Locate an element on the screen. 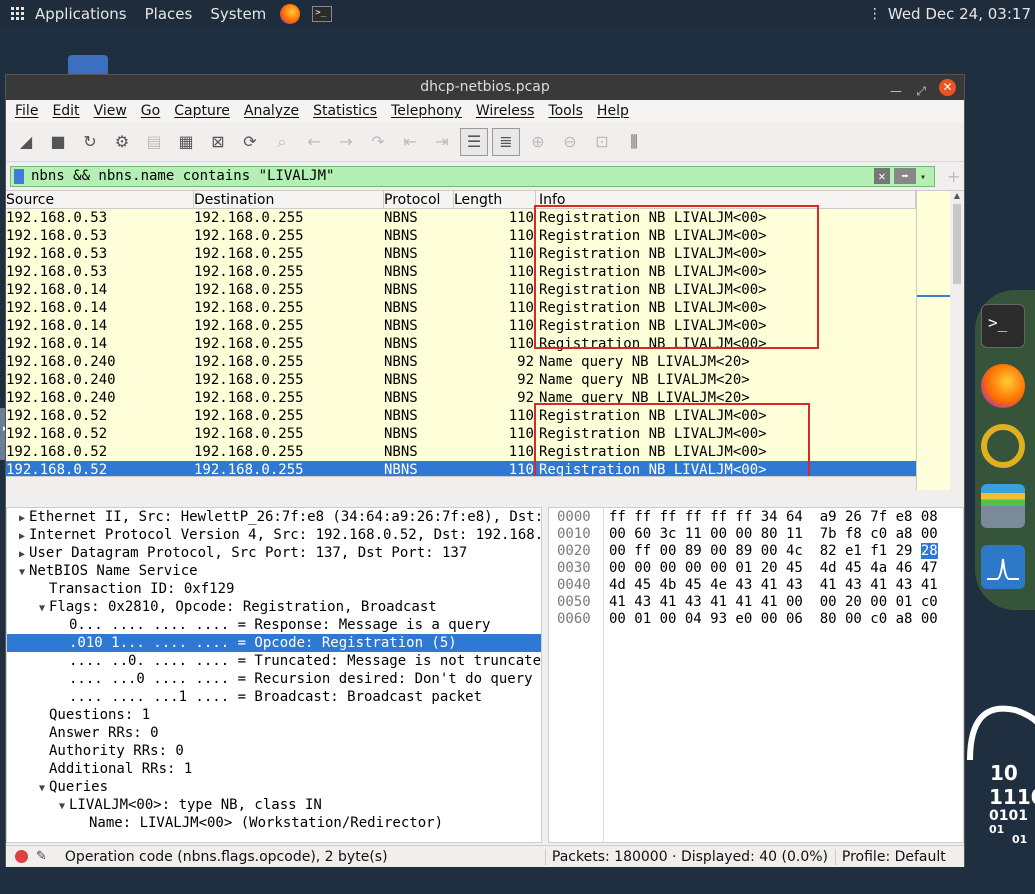  normal-size-icon: ⊡ is located at coordinates (602, 142).